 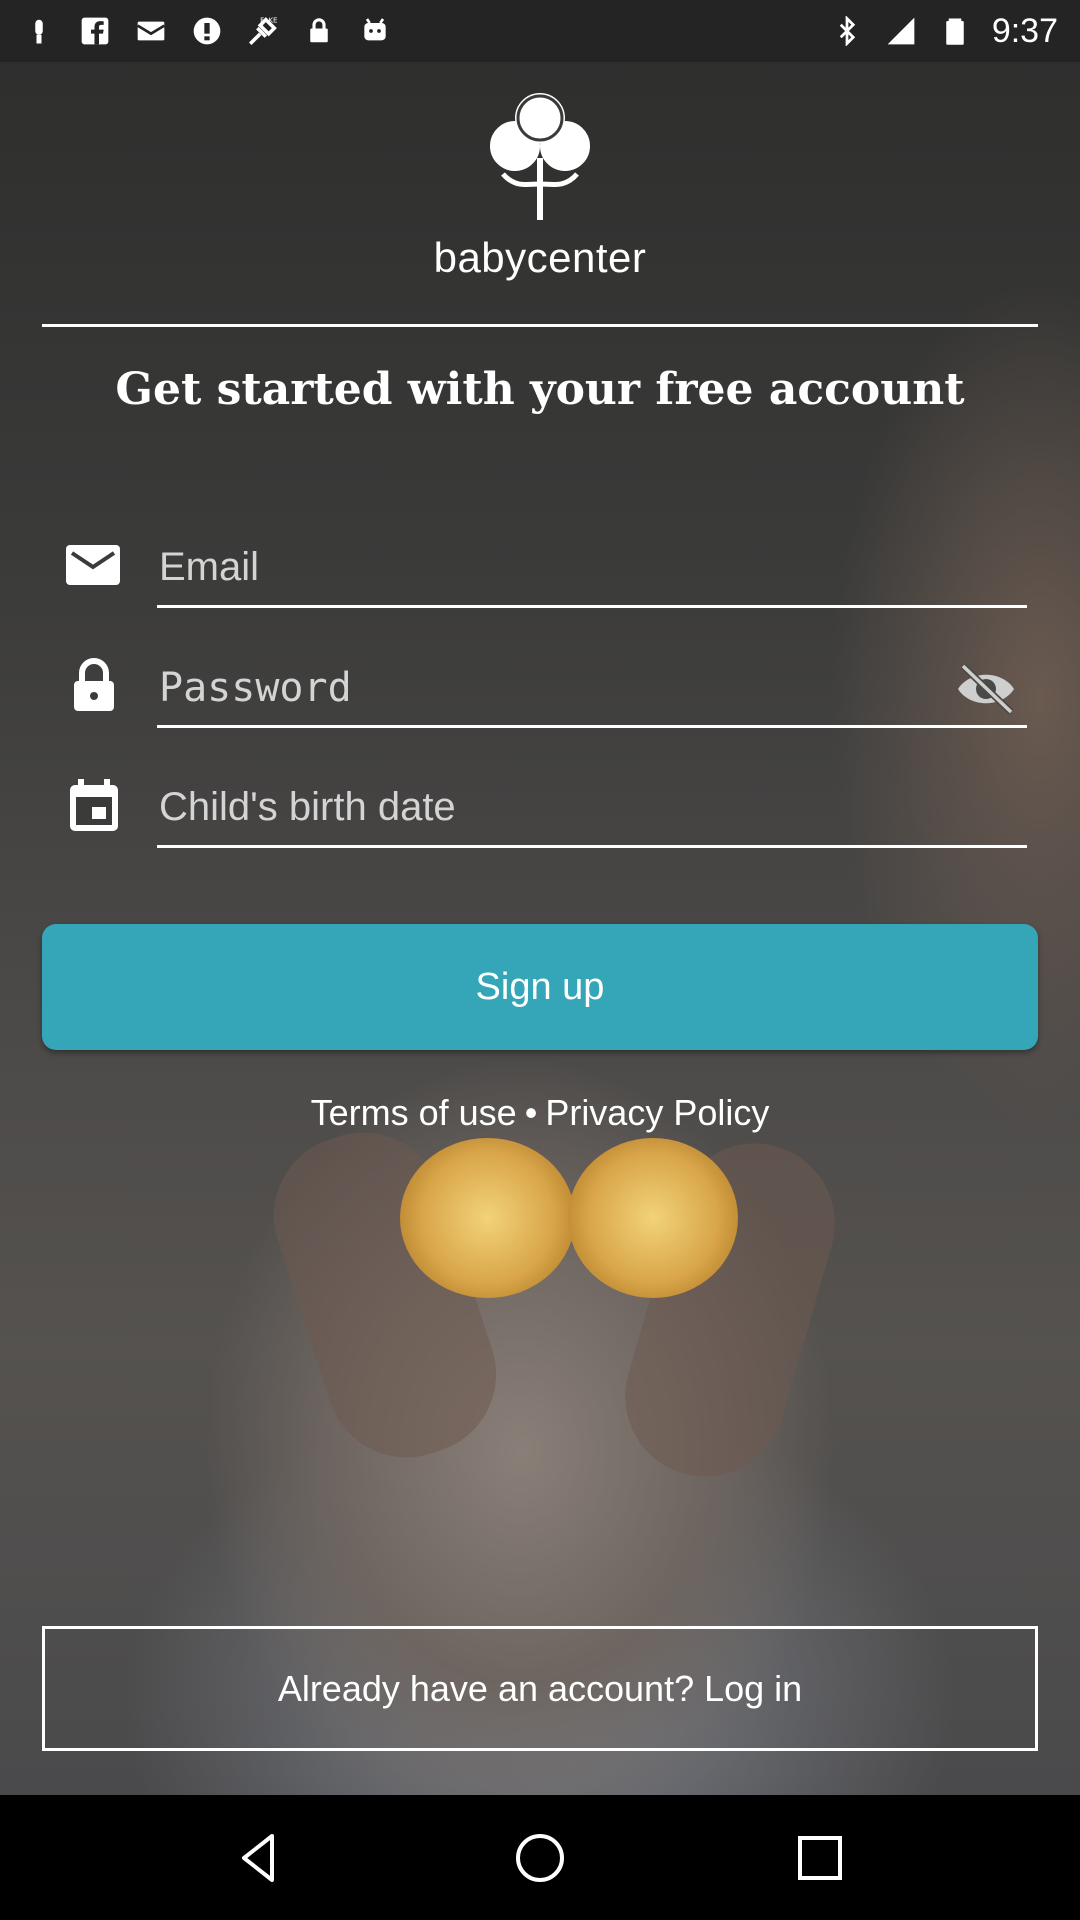 What do you see at coordinates (540, 325) in the screenshot?
I see `header-divider` at bounding box center [540, 325].